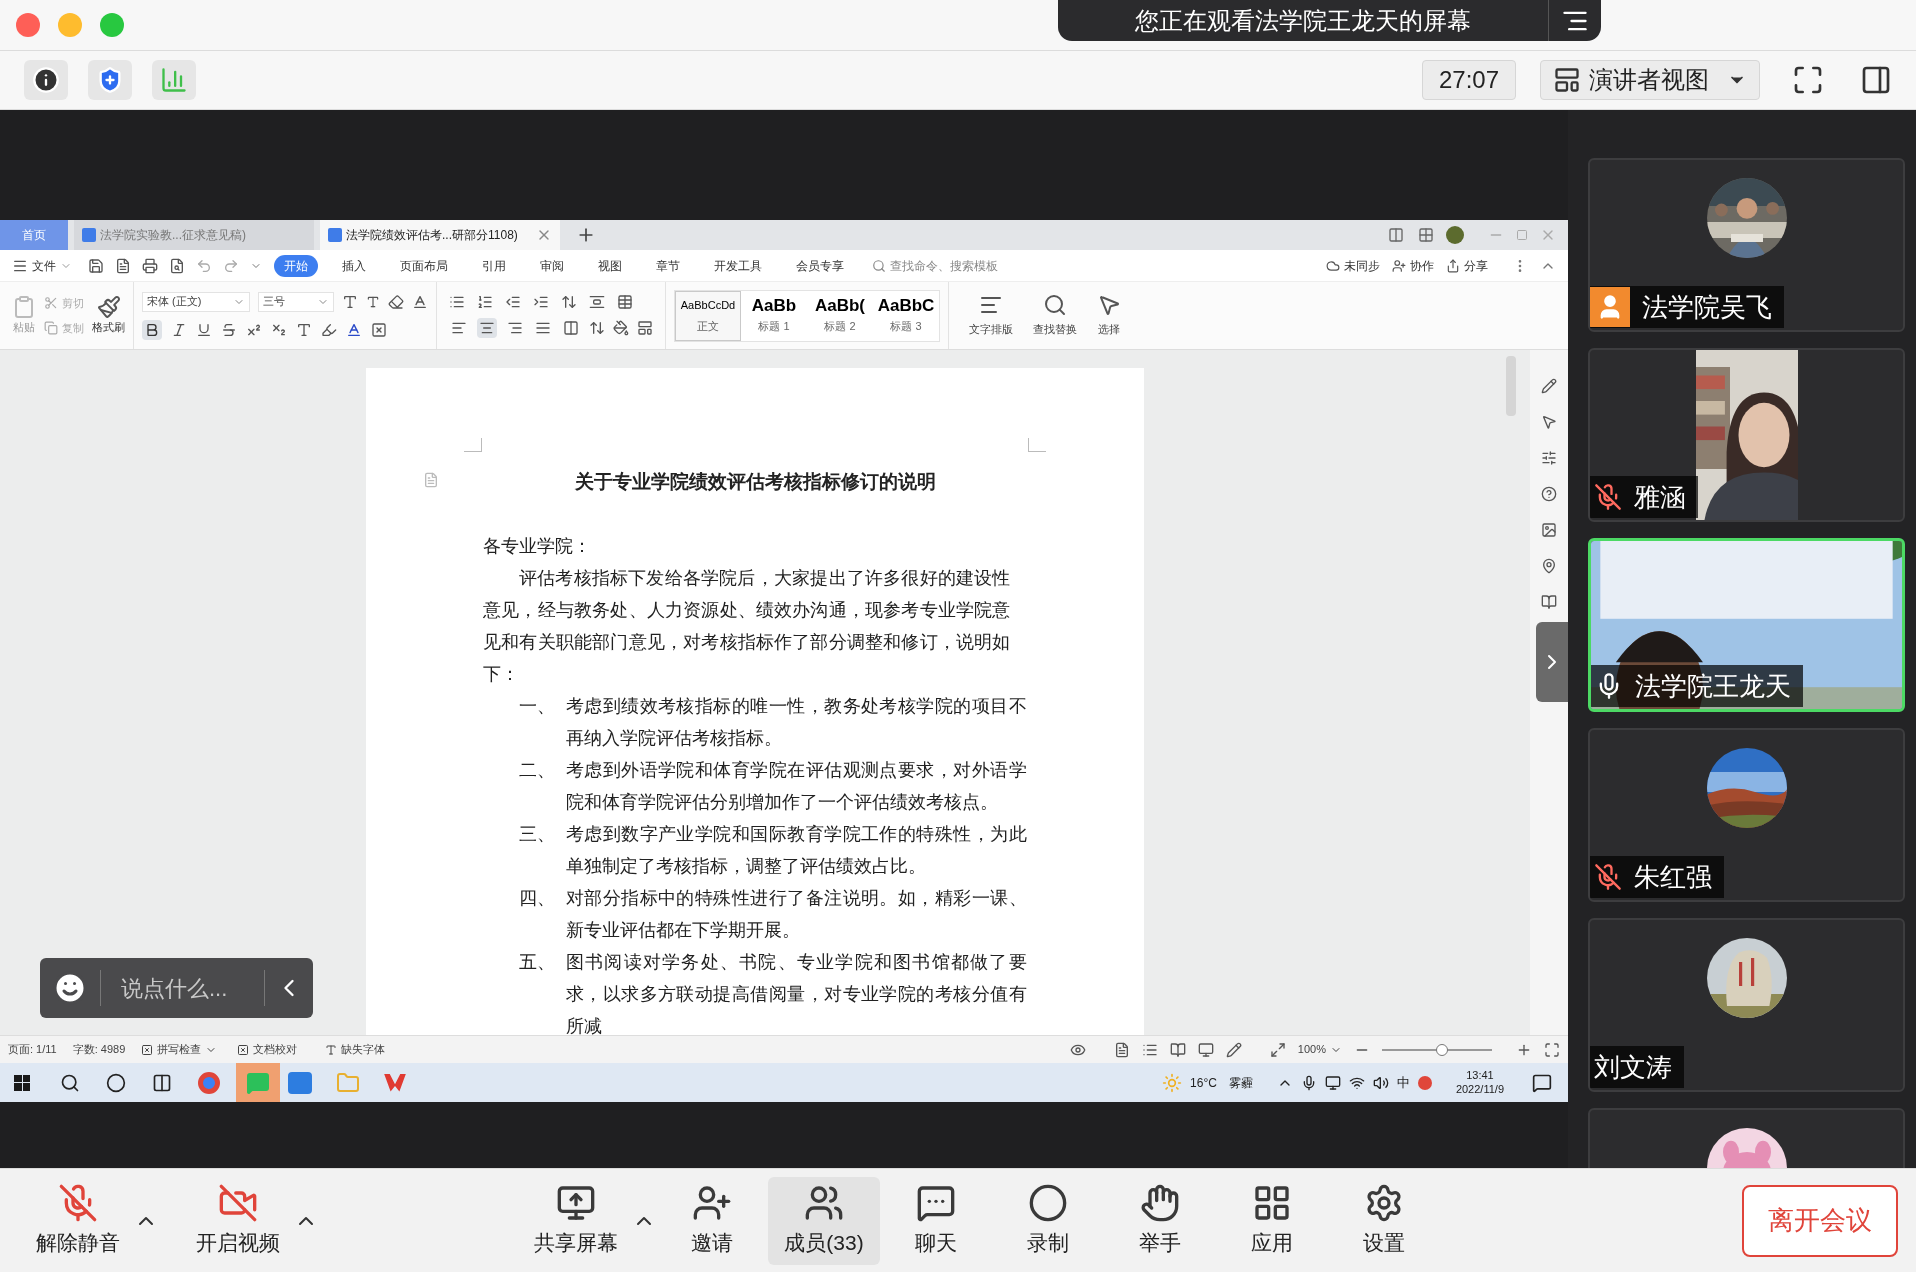 The width and height of the screenshot is (1916, 1272). What do you see at coordinates (597, 301) in the screenshot?
I see `spacing-icon` at bounding box center [597, 301].